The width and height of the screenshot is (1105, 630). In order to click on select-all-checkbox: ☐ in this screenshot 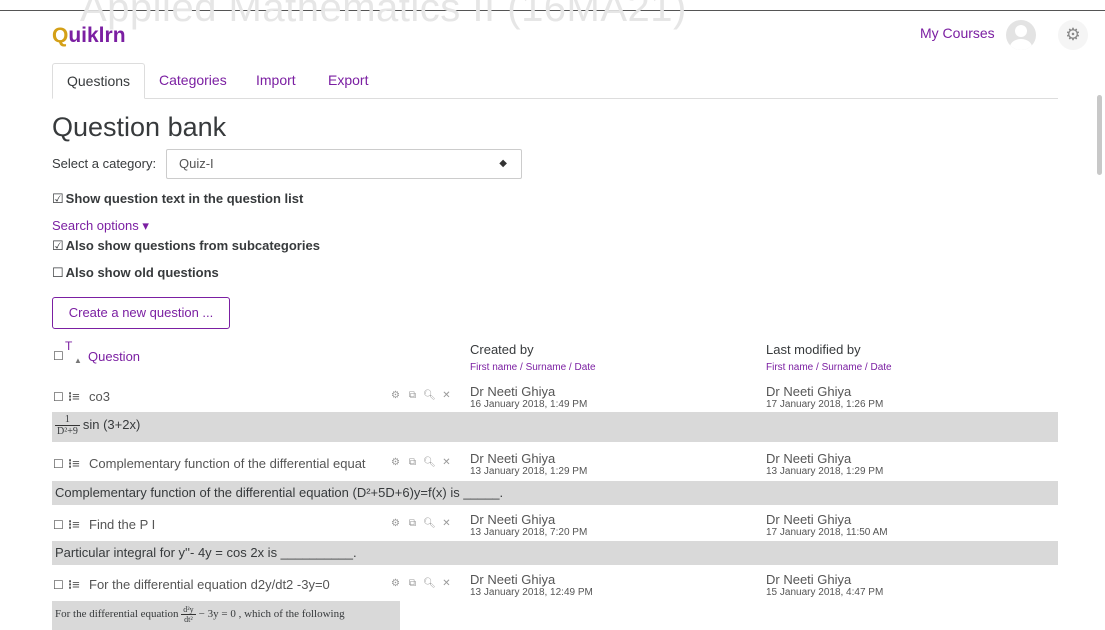, I will do `click(58, 356)`.